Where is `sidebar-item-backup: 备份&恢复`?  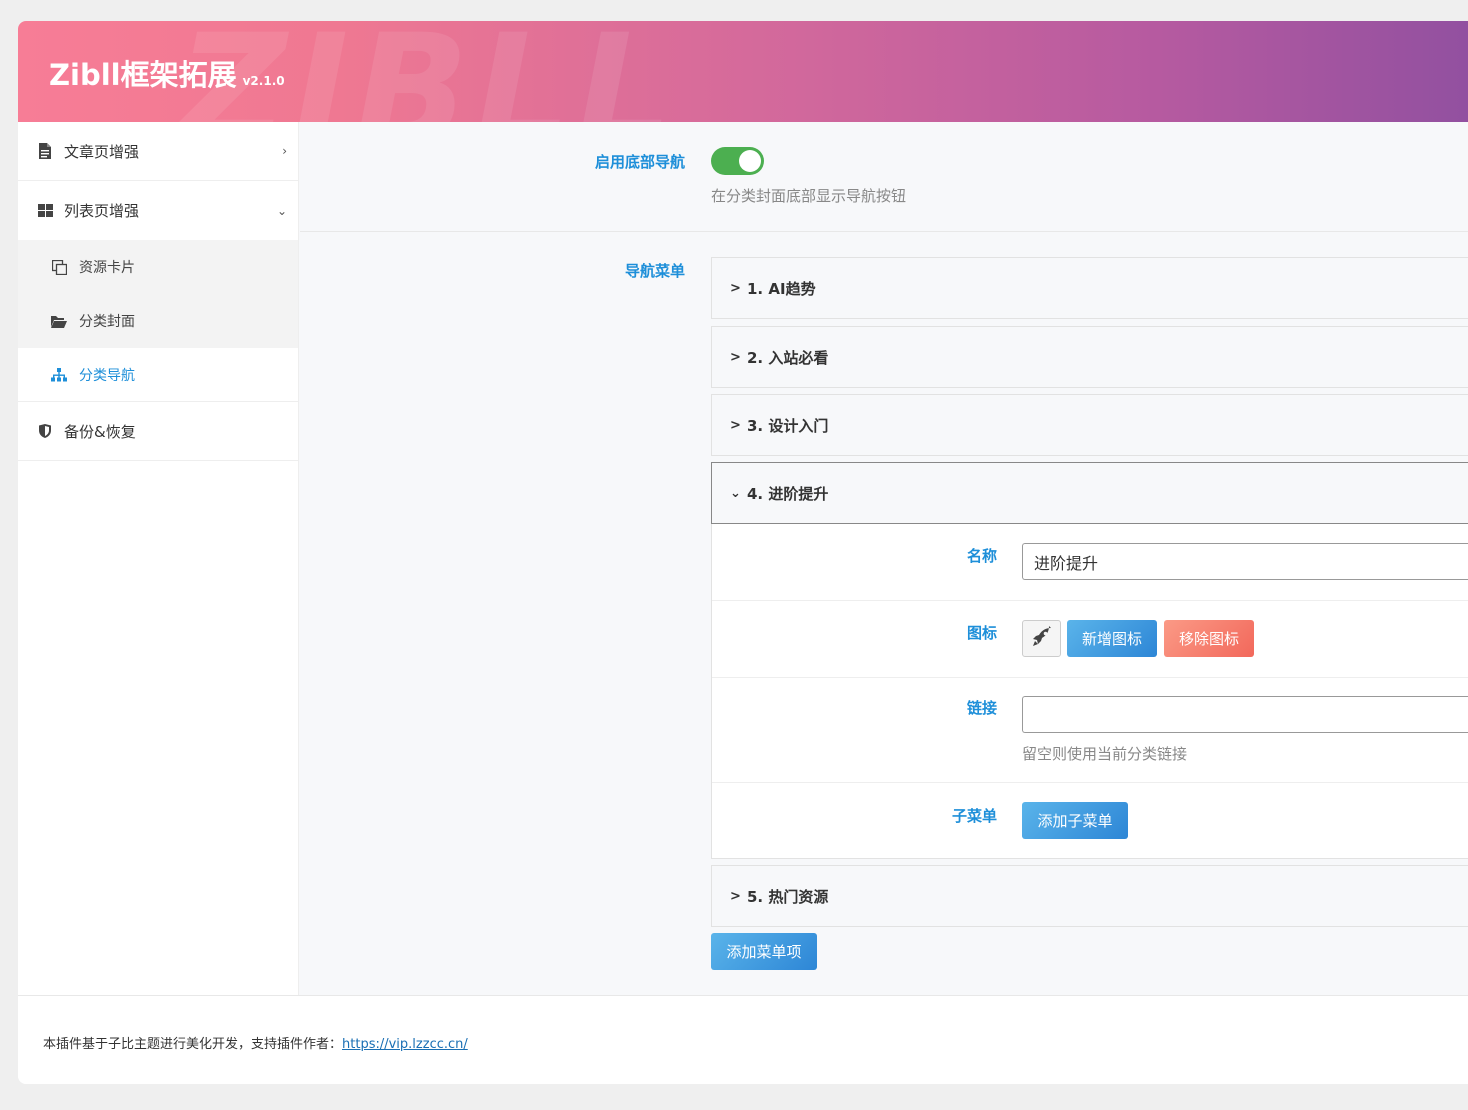
sidebar-item-backup: 备份&恢复 is located at coordinates (158, 431).